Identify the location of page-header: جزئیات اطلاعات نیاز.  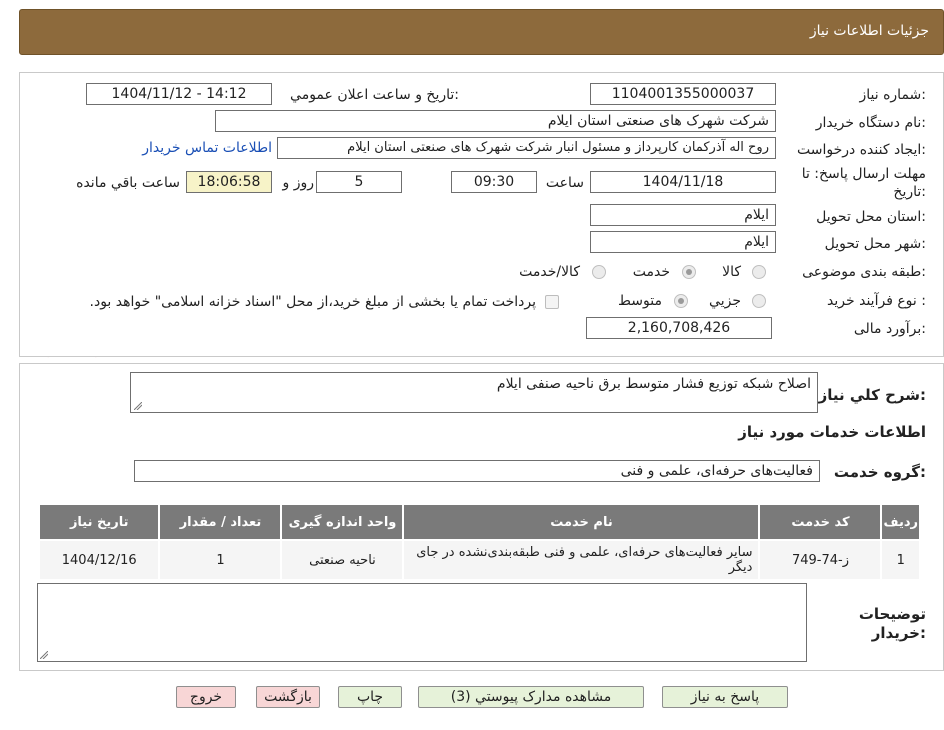
(481, 32).